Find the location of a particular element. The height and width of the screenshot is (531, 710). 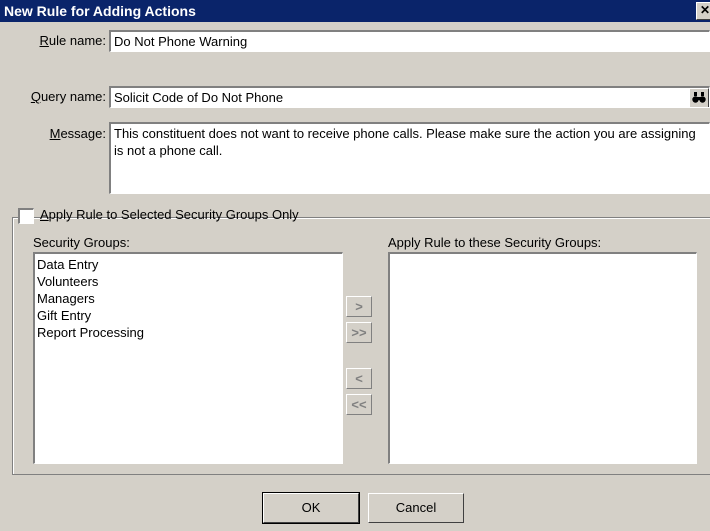

close-icon: ✕ is located at coordinates (704, 10).